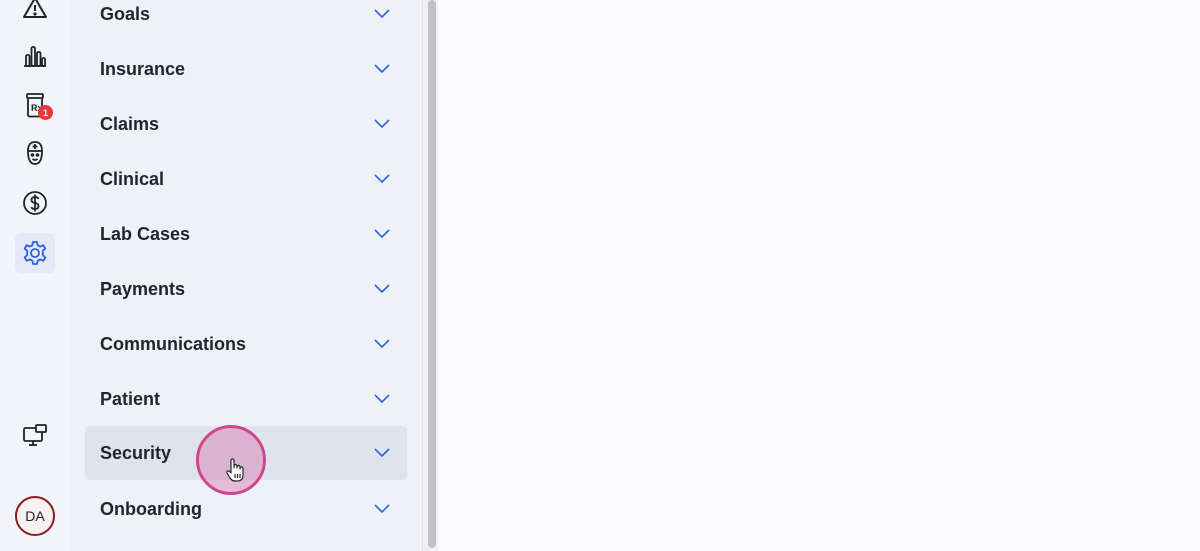 This screenshot has height=551, width=1200. What do you see at coordinates (130, 398) in the screenshot?
I see `accordion-label: Patient` at bounding box center [130, 398].